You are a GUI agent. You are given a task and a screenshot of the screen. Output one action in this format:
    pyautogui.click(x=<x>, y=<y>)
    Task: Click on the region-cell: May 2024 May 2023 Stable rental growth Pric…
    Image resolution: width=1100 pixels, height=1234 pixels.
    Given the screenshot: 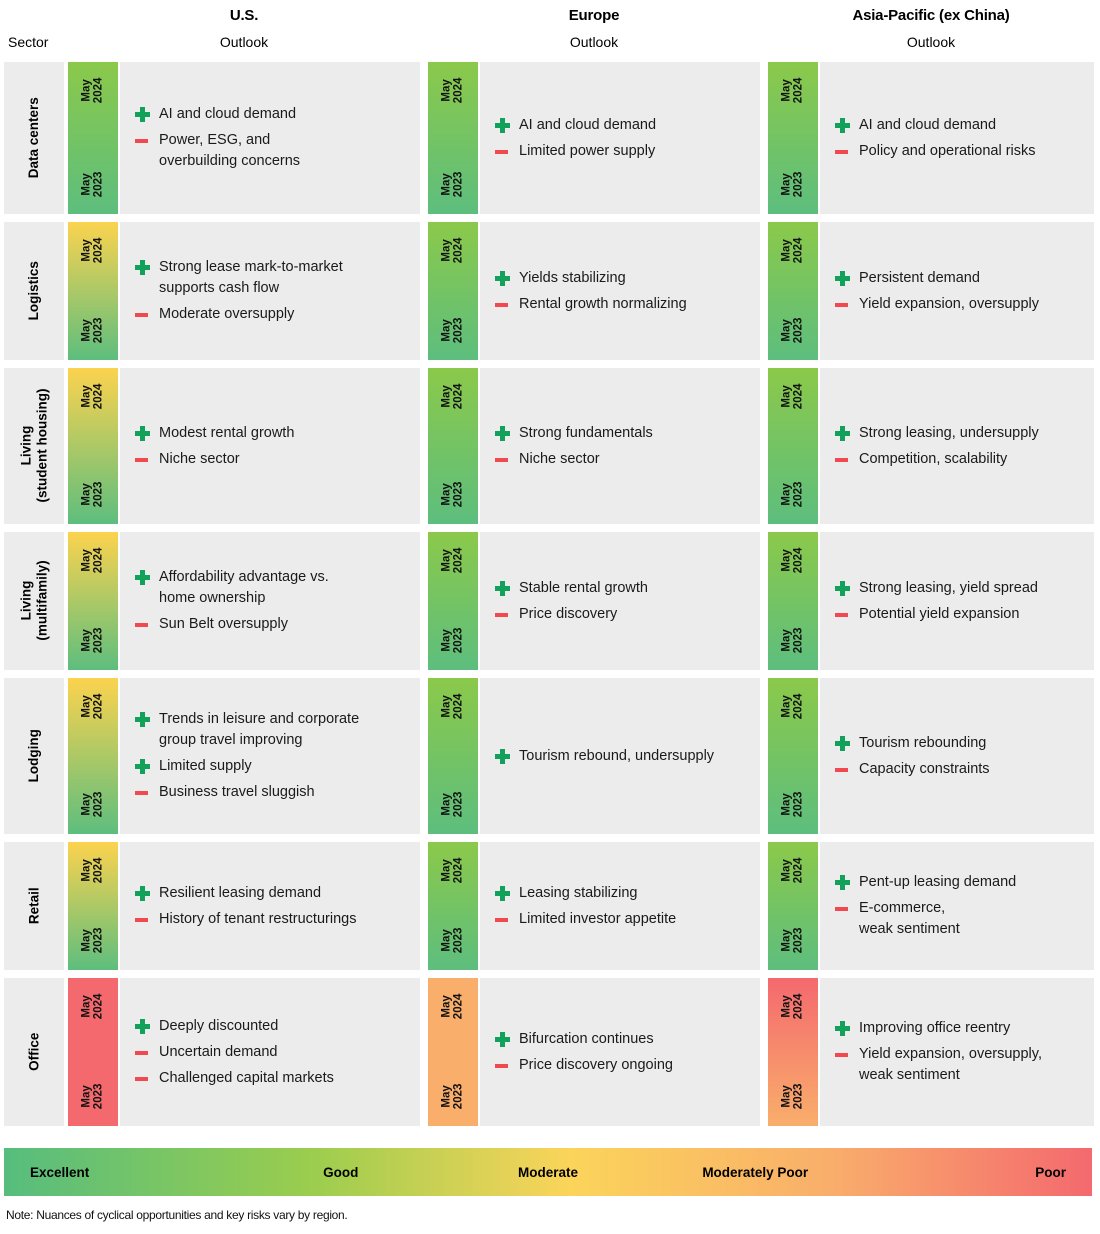 What is the action you would take?
    pyautogui.click(x=594, y=601)
    